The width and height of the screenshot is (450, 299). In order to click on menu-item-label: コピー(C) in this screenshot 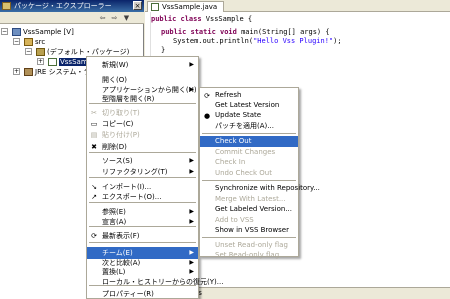, I will do `click(118, 124)`.